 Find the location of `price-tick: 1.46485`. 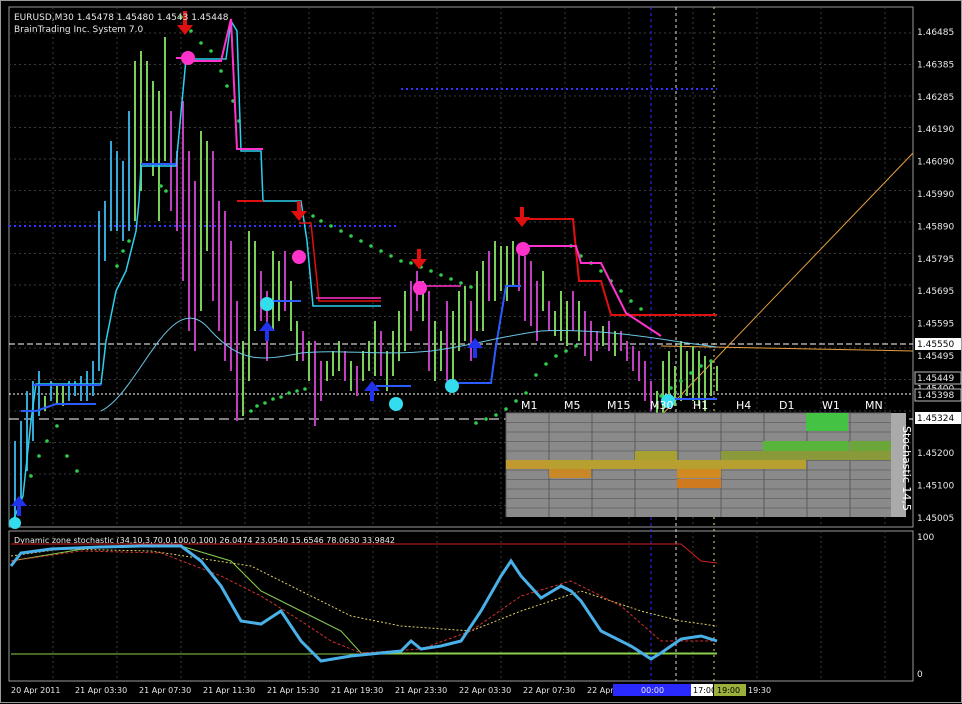

price-tick: 1.46485 is located at coordinates (935, 33).